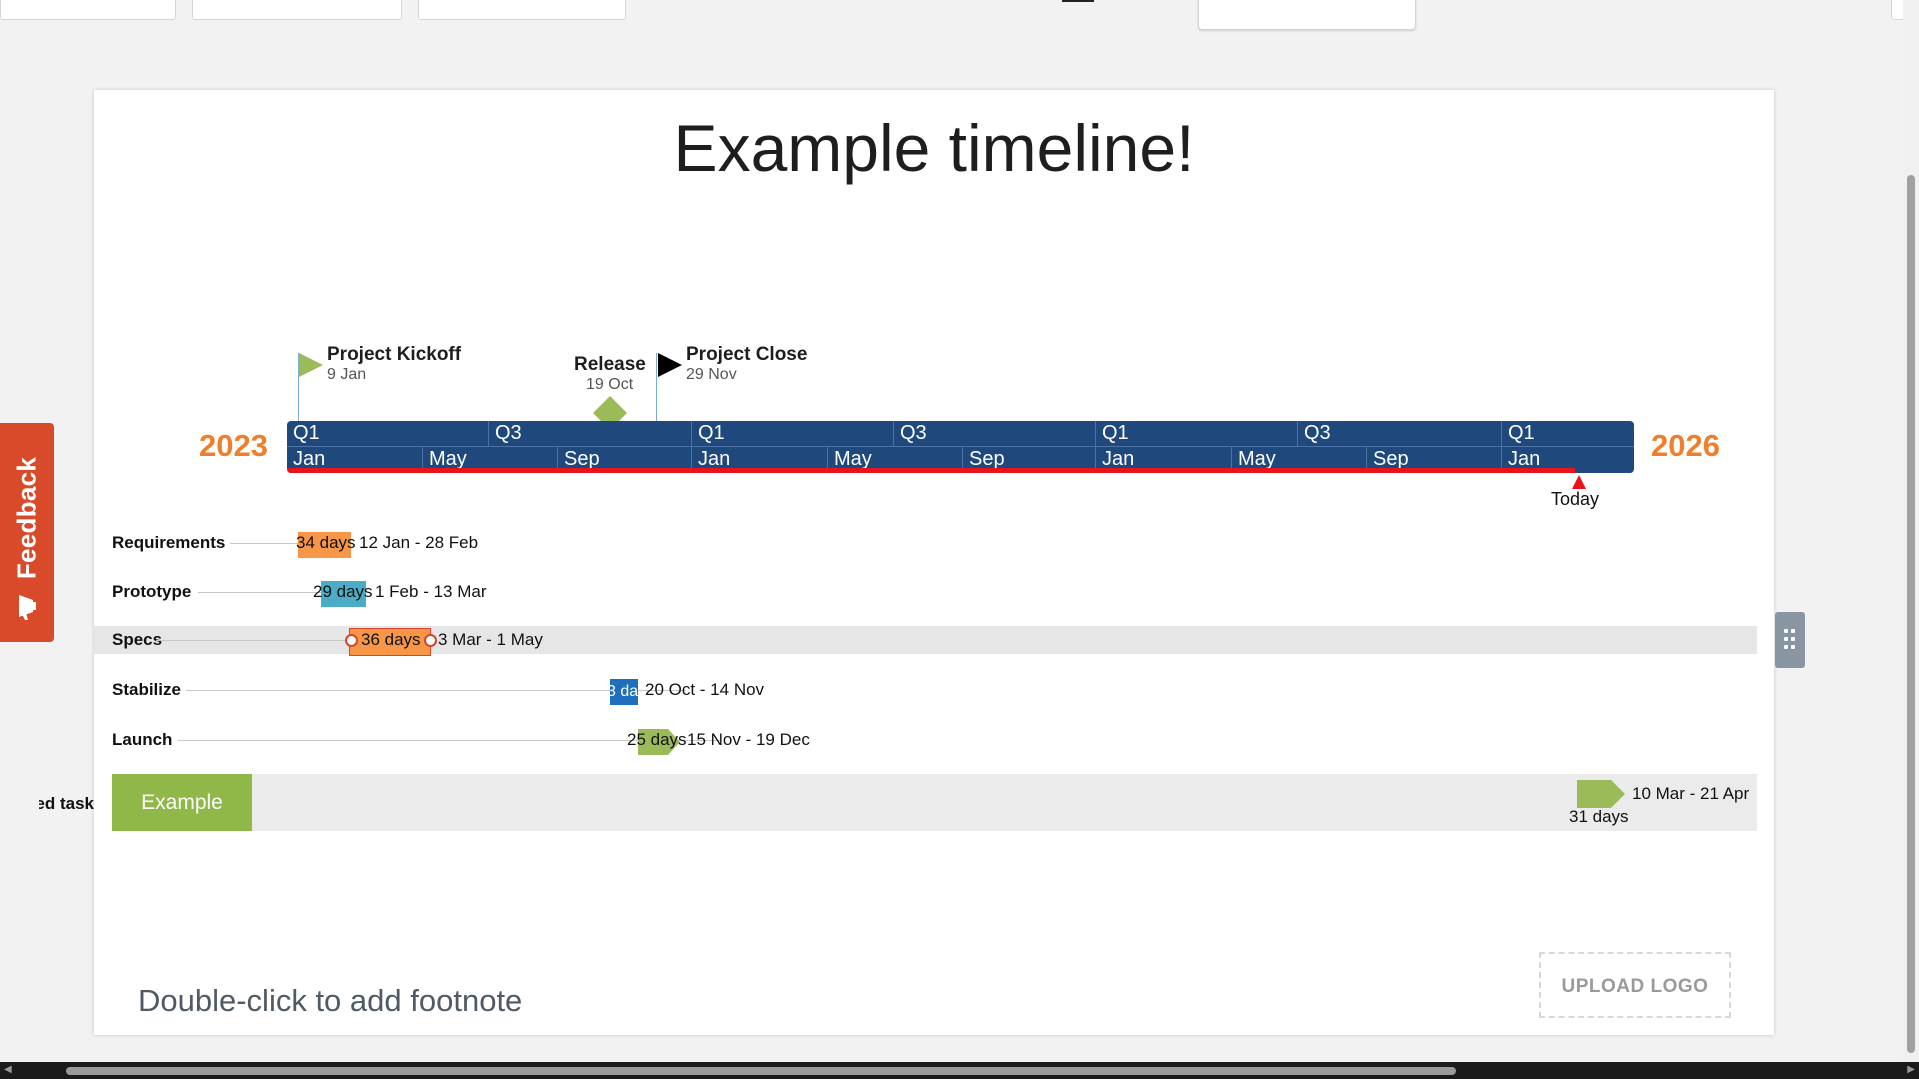  I want to click on task-row: Launch 25 days 15 Nov - 19 Dec, so click(925, 740).